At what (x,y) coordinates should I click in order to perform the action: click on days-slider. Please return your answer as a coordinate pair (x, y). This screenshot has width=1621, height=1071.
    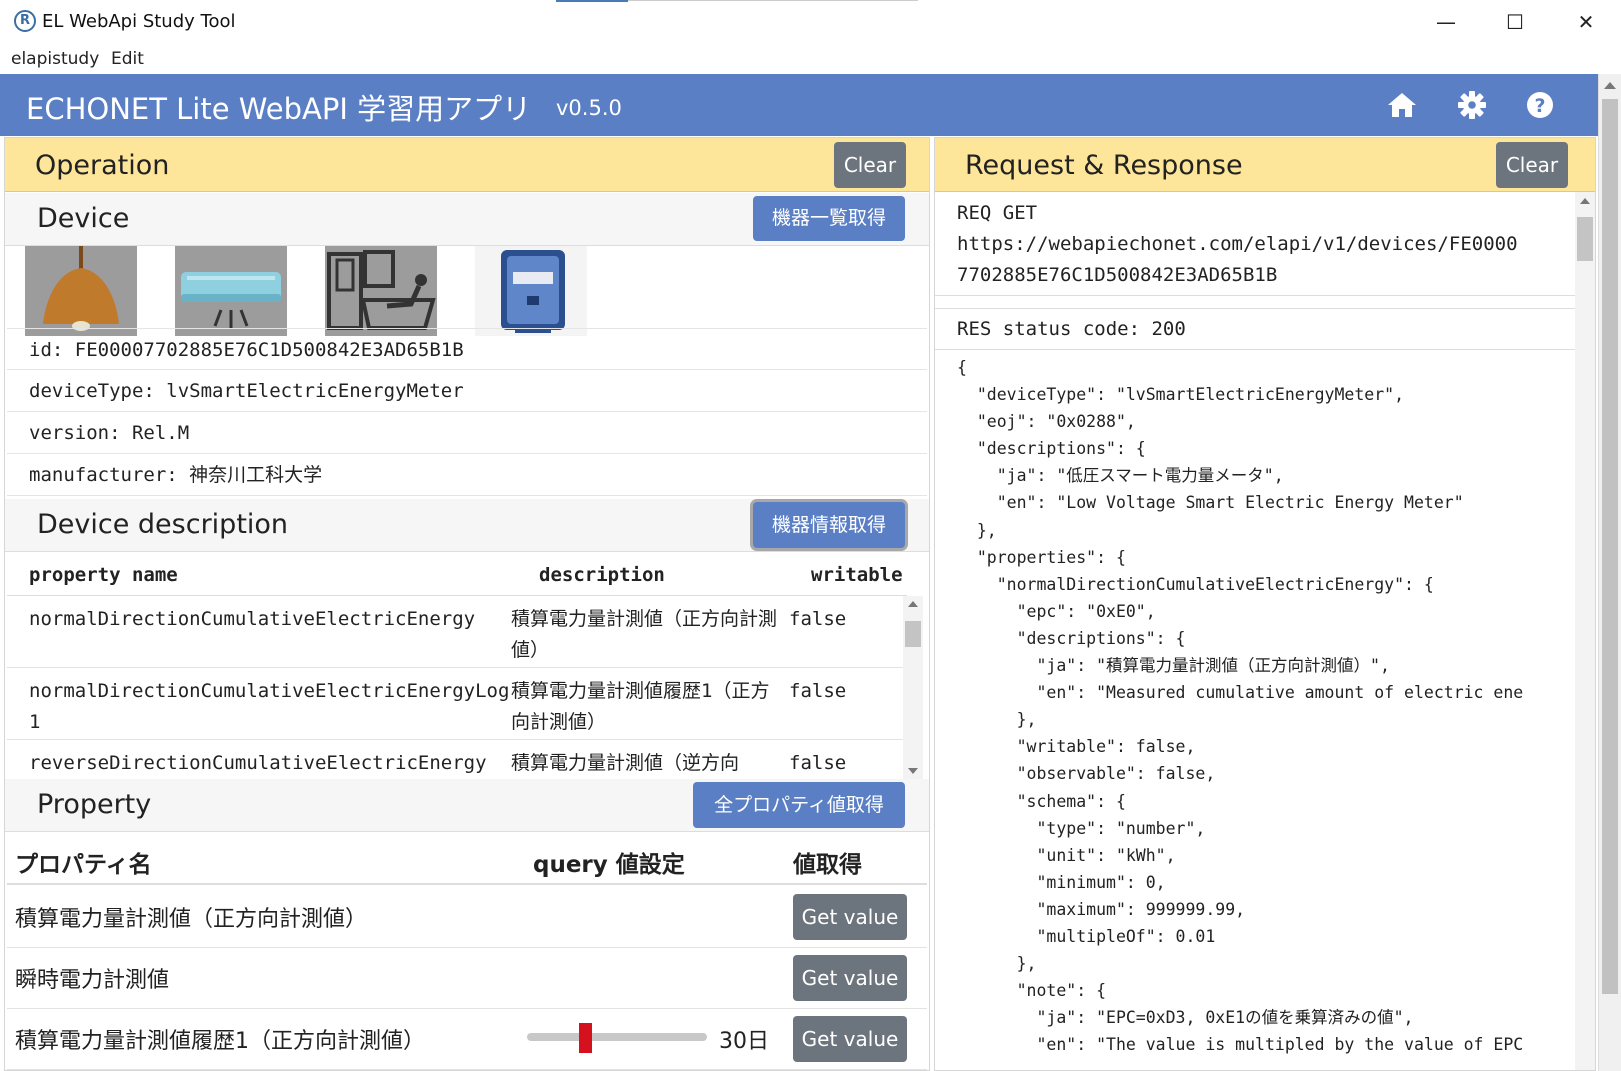
    Looking at the image, I should click on (617, 1038).